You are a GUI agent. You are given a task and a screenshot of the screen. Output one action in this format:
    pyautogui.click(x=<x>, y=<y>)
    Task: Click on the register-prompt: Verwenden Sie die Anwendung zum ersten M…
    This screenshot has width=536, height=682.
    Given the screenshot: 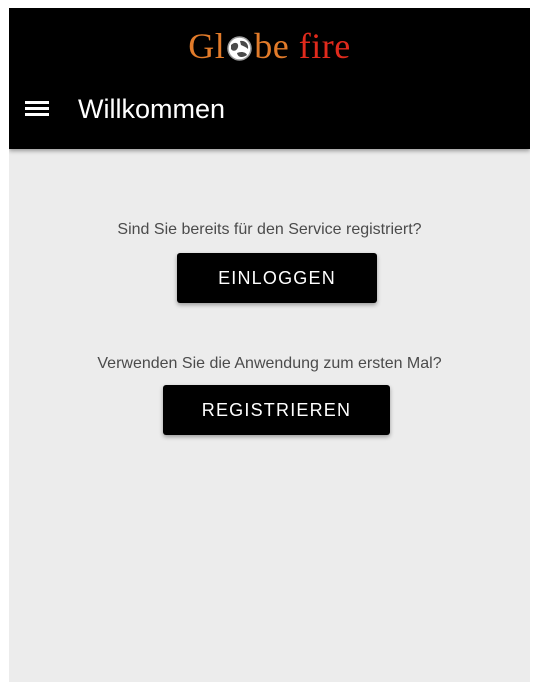 What is the action you would take?
    pyautogui.click(x=269, y=363)
    